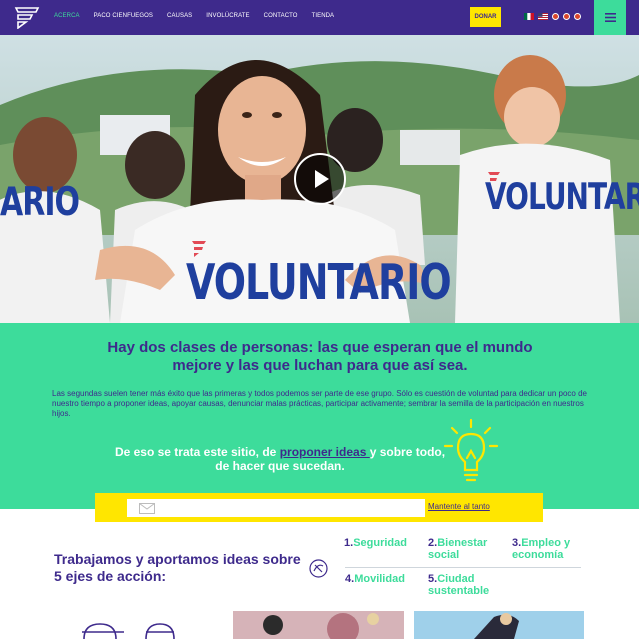  I want to click on axis-number: 5., so click(433, 579).